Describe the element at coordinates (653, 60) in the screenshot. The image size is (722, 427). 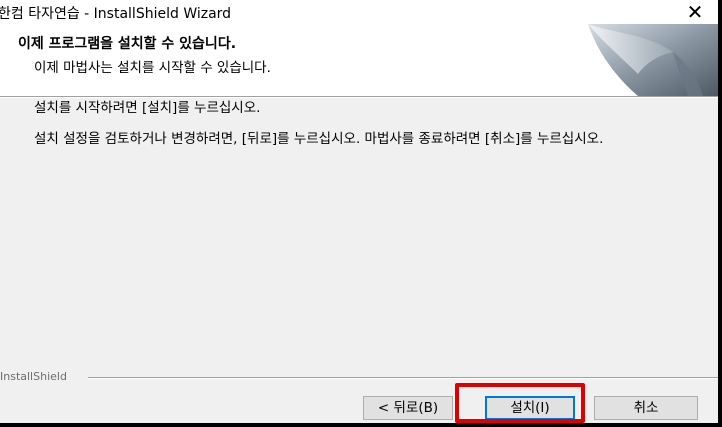
I see `page-curl-graphic` at that location.